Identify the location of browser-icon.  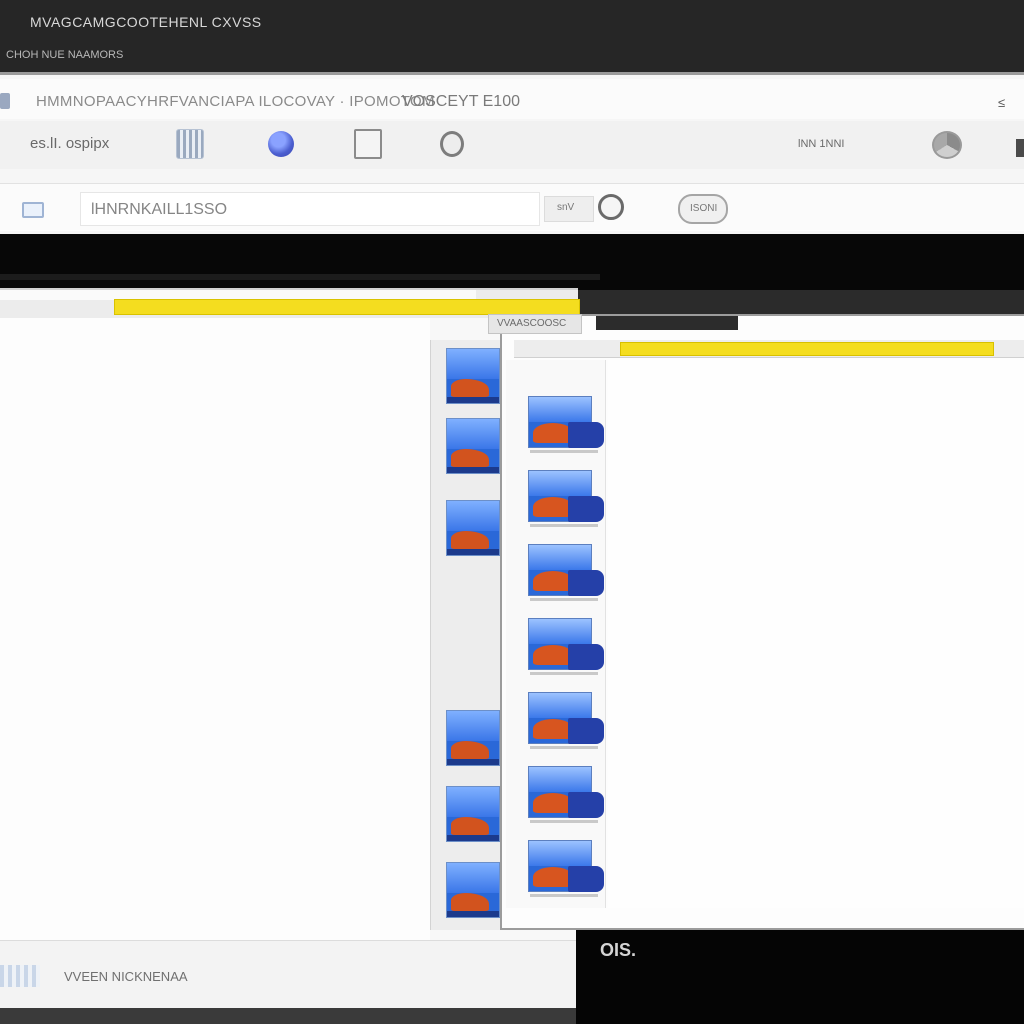
(947, 145).